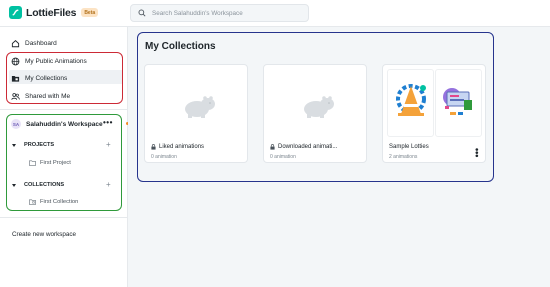 The width and height of the screenshot is (550, 287). Describe the element at coordinates (44, 234) in the screenshot. I see `create-workspace-link: Create new workspace` at that location.